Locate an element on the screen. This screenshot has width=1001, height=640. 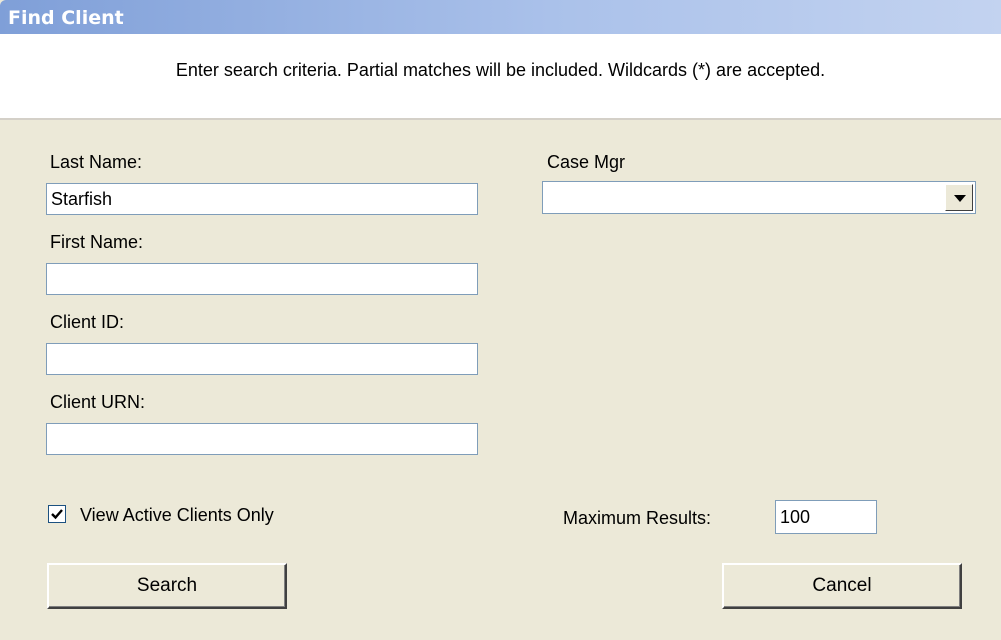
cancel-button: Cancel is located at coordinates (842, 586).